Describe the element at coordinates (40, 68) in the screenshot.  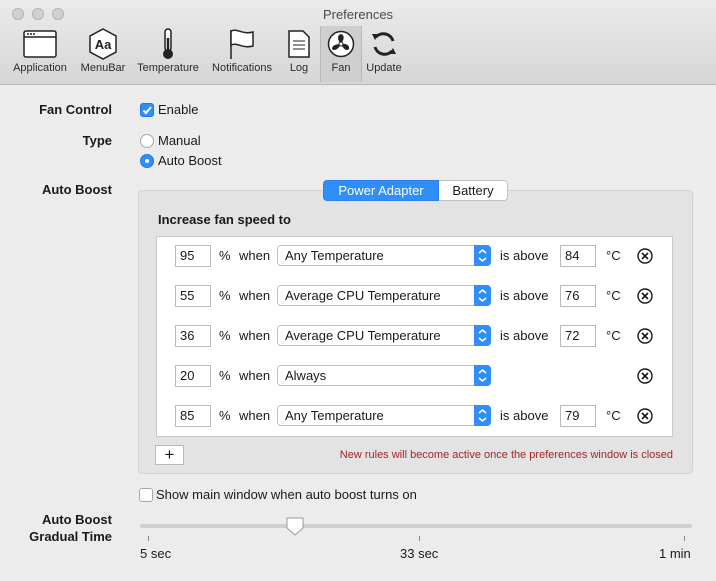
I see `toolbar-label: Application` at that location.